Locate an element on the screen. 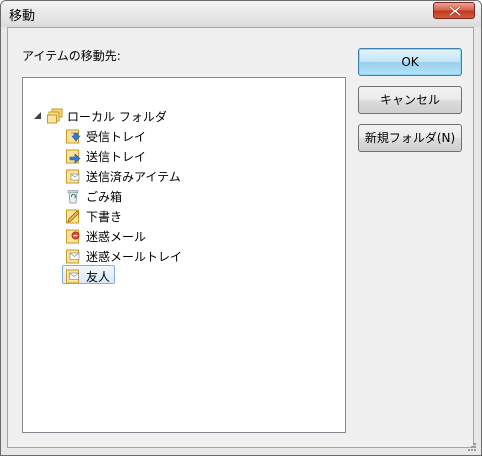  tree-item-junk-mail-tray: 迷惑メールトレイ is located at coordinates (183, 256).